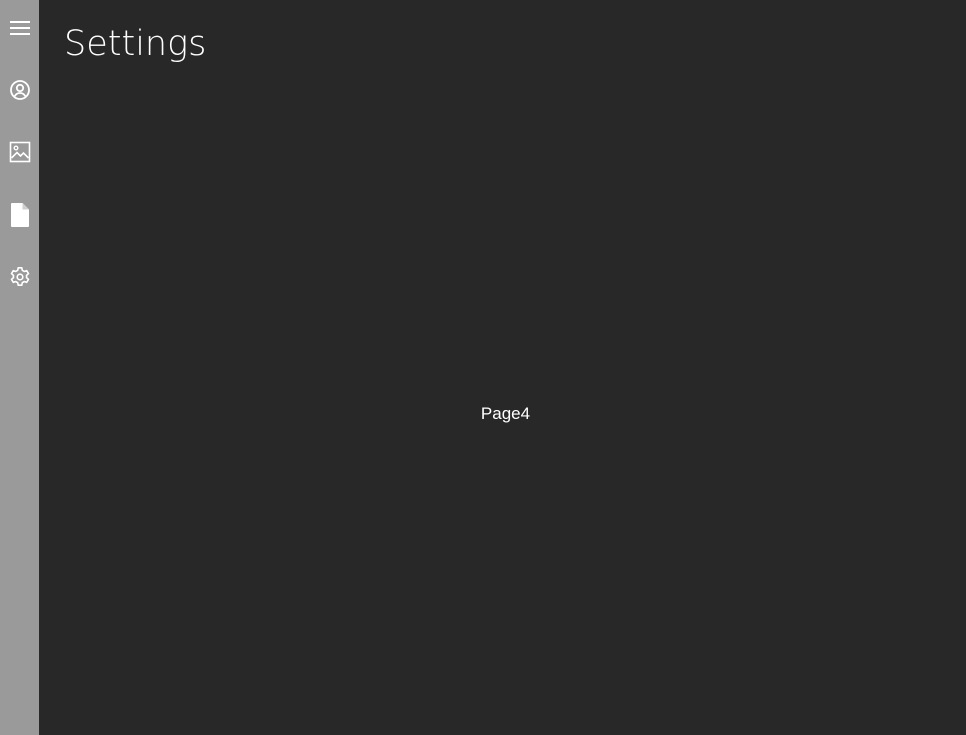  What do you see at coordinates (19, 367) in the screenshot?
I see `sidebar-nav` at bounding box center [19, 367].